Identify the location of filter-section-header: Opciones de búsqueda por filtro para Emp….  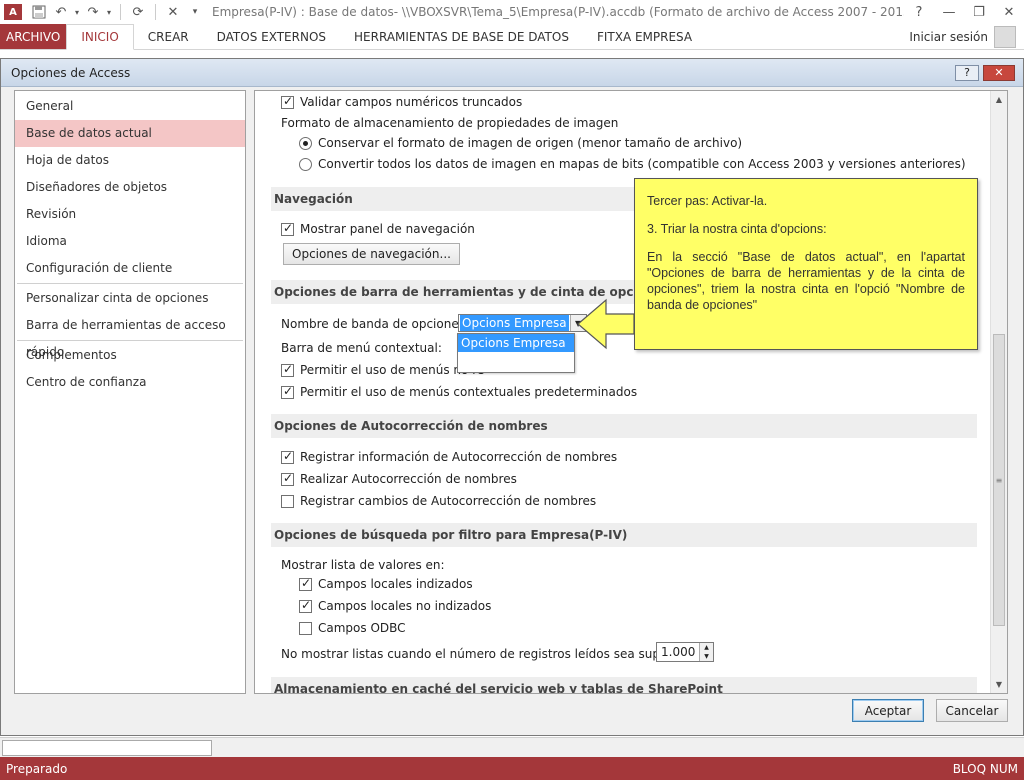
(624, 535).